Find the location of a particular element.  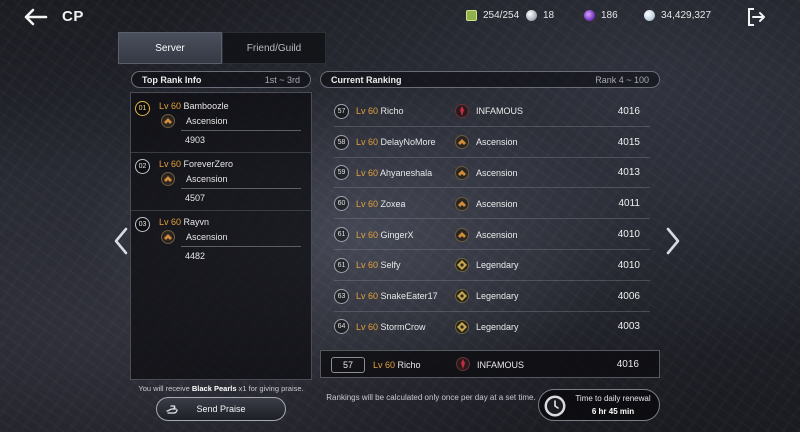

player-name-line: Lv 60 DelayNoMore is located at coordinates (396, 142).